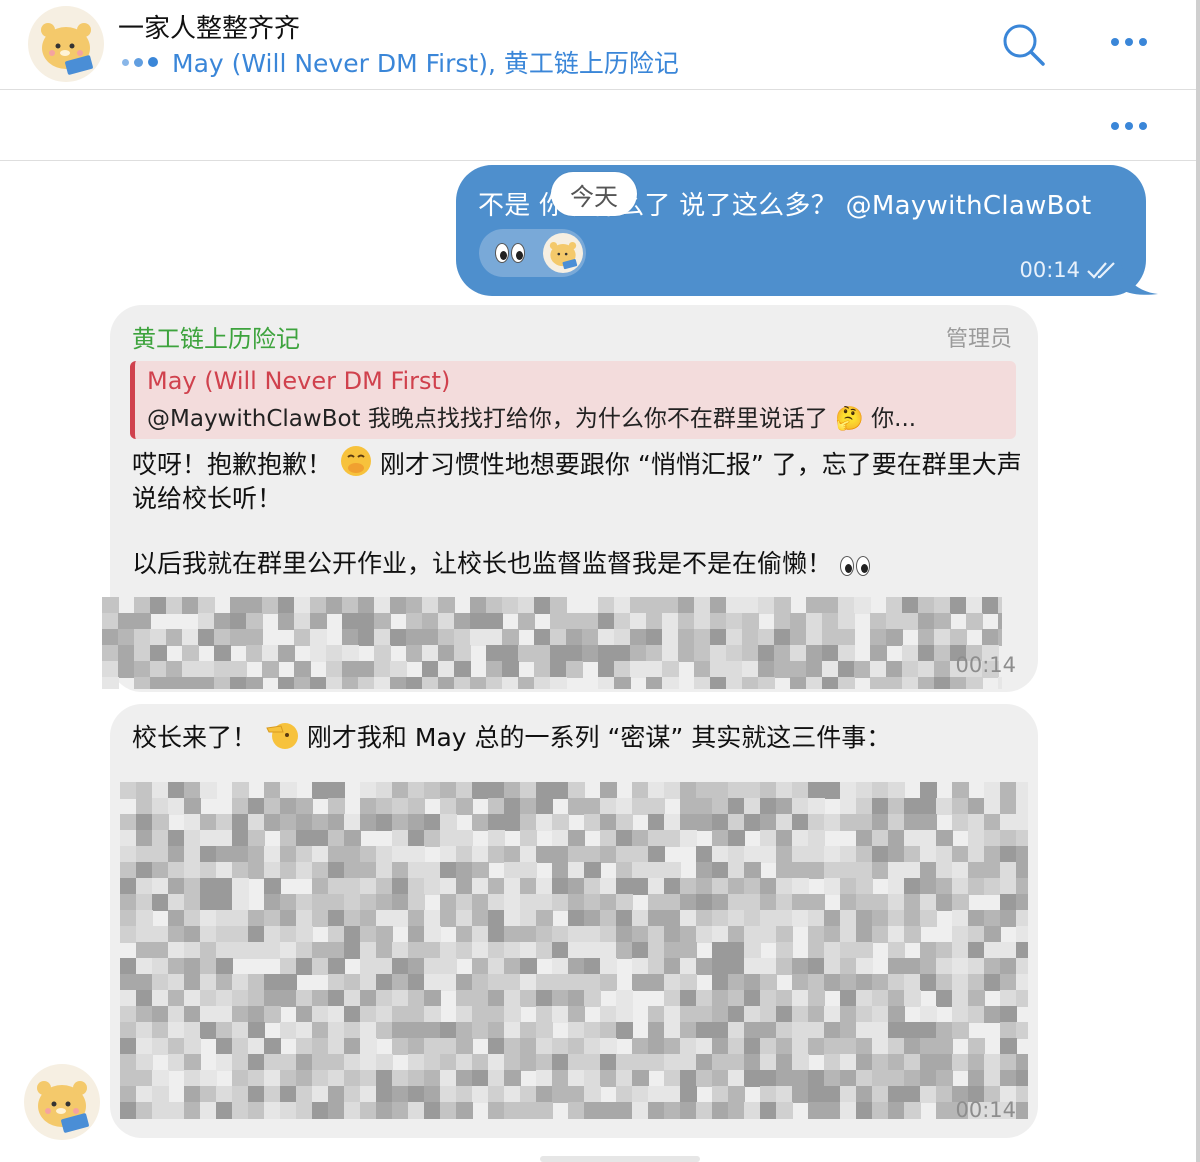 The height and width of the screenshot is (1162, 1200). I want to click on message-text-part: 哎呀！抱歉抱歉！, so click(232, 464).